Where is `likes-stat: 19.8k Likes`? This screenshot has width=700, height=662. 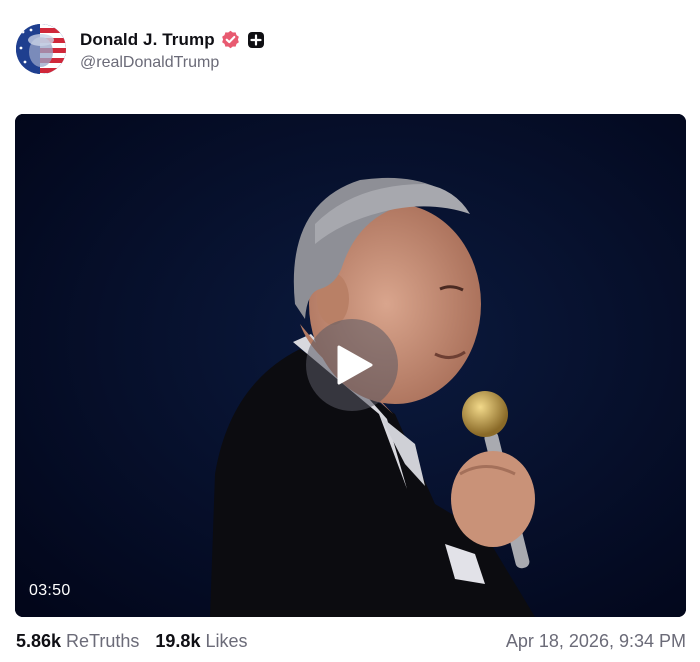
likes-stat: 19.8k Likes is located at coordinates (201, 641).